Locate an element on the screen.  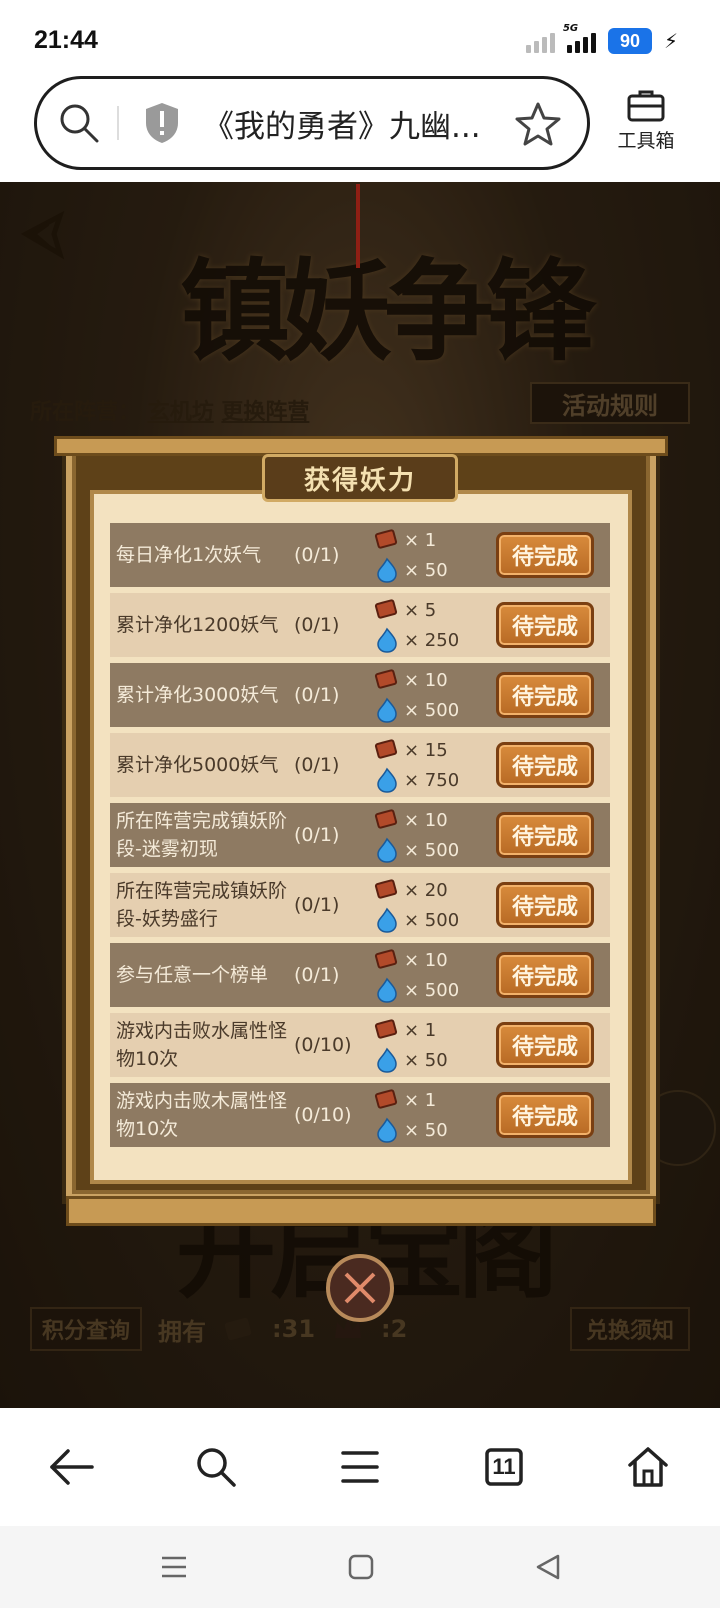
task-progress: (0/10) is located at coordinates (323, 1045).